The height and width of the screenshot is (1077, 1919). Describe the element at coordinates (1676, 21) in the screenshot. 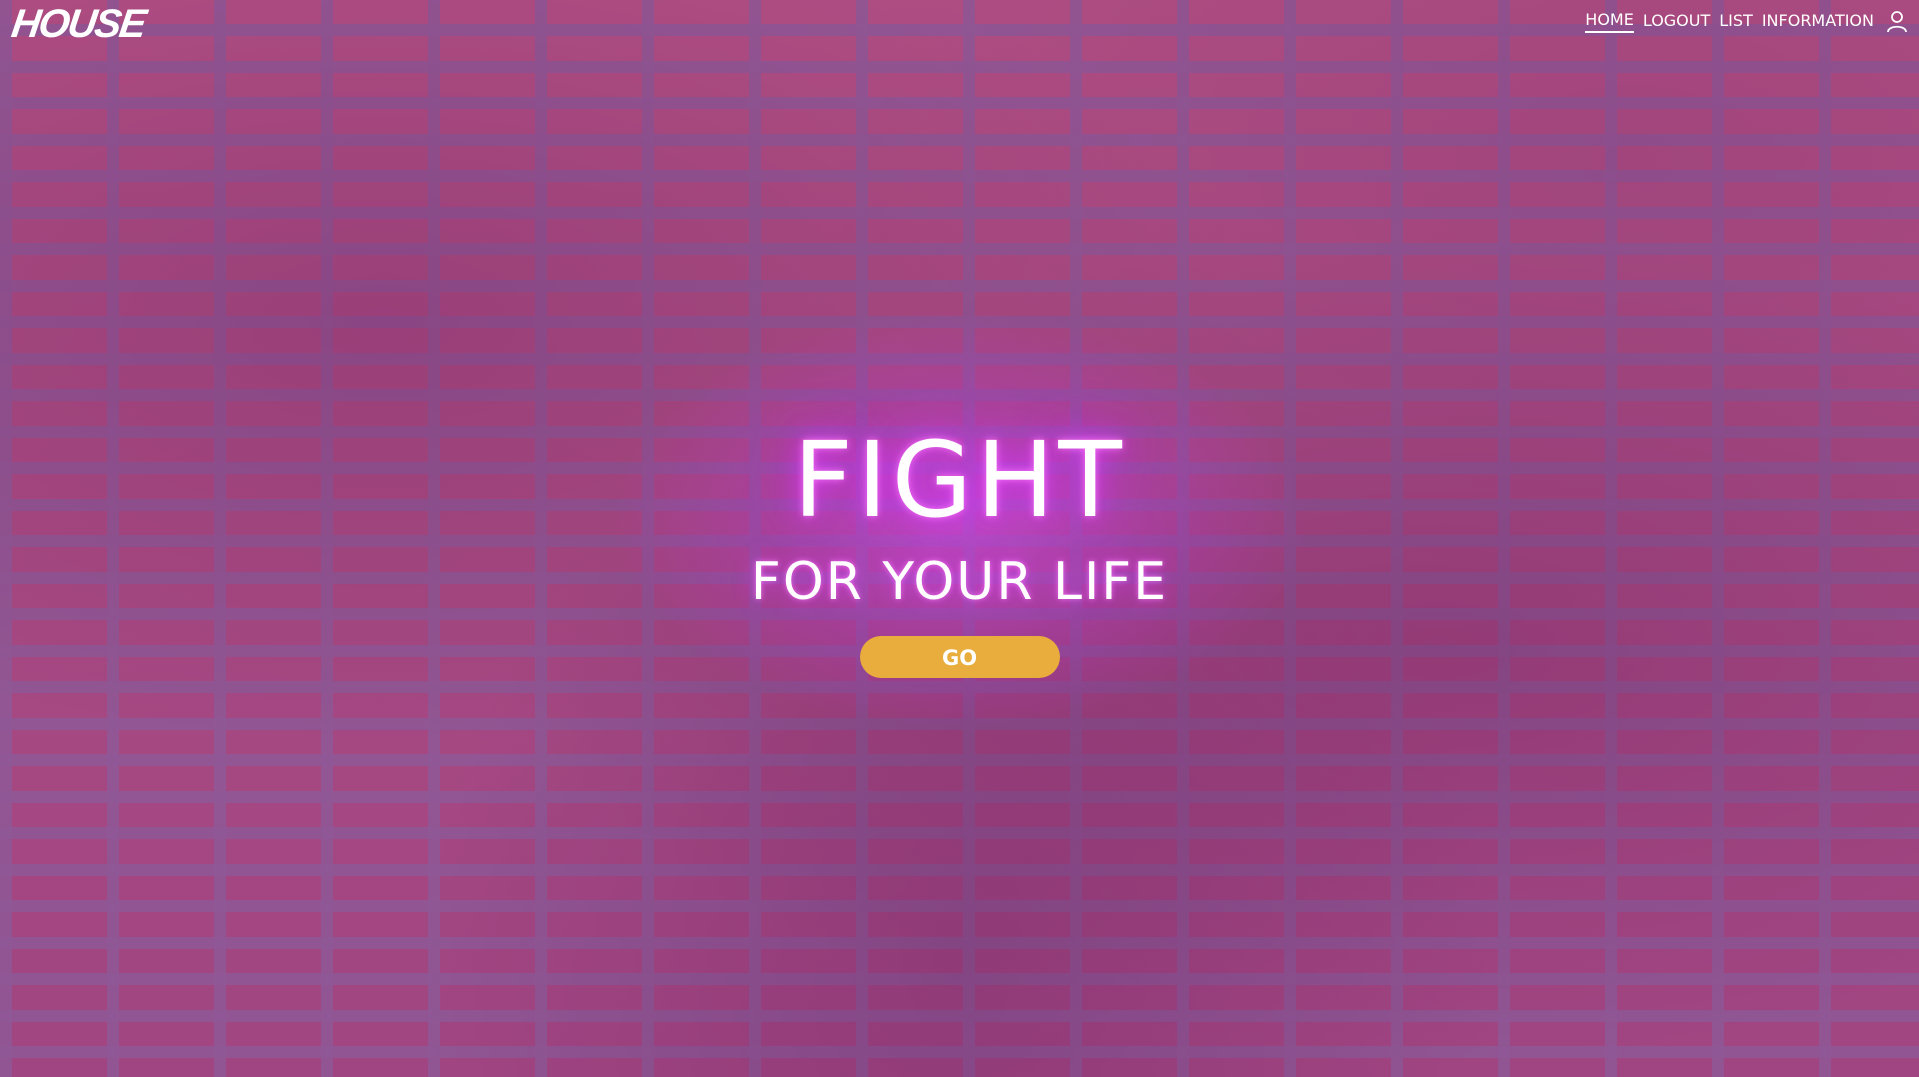

I see `nav-logout: LOGOUT` at that location.